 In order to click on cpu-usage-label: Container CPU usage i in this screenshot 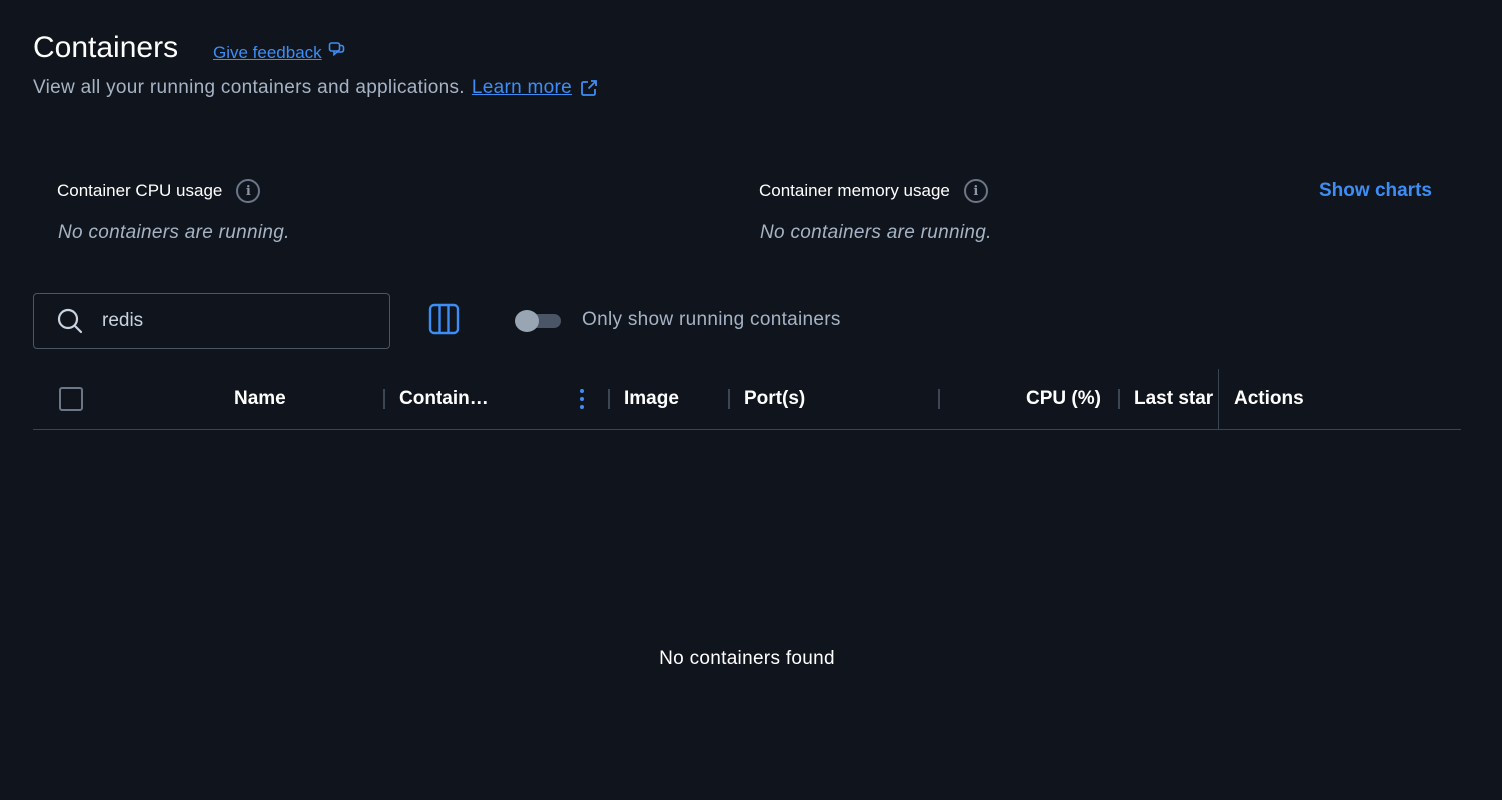, I will do `click(159, 191)`.